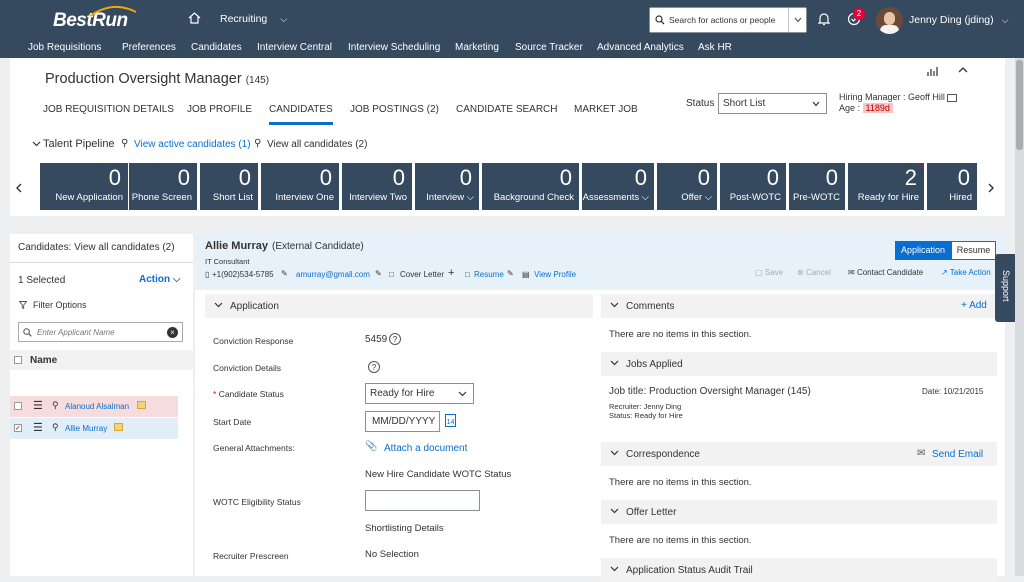 The image size is (1024, 582). I want to click on applicant-filter-input: Enter Applicant Name ×, so click(100, 332).